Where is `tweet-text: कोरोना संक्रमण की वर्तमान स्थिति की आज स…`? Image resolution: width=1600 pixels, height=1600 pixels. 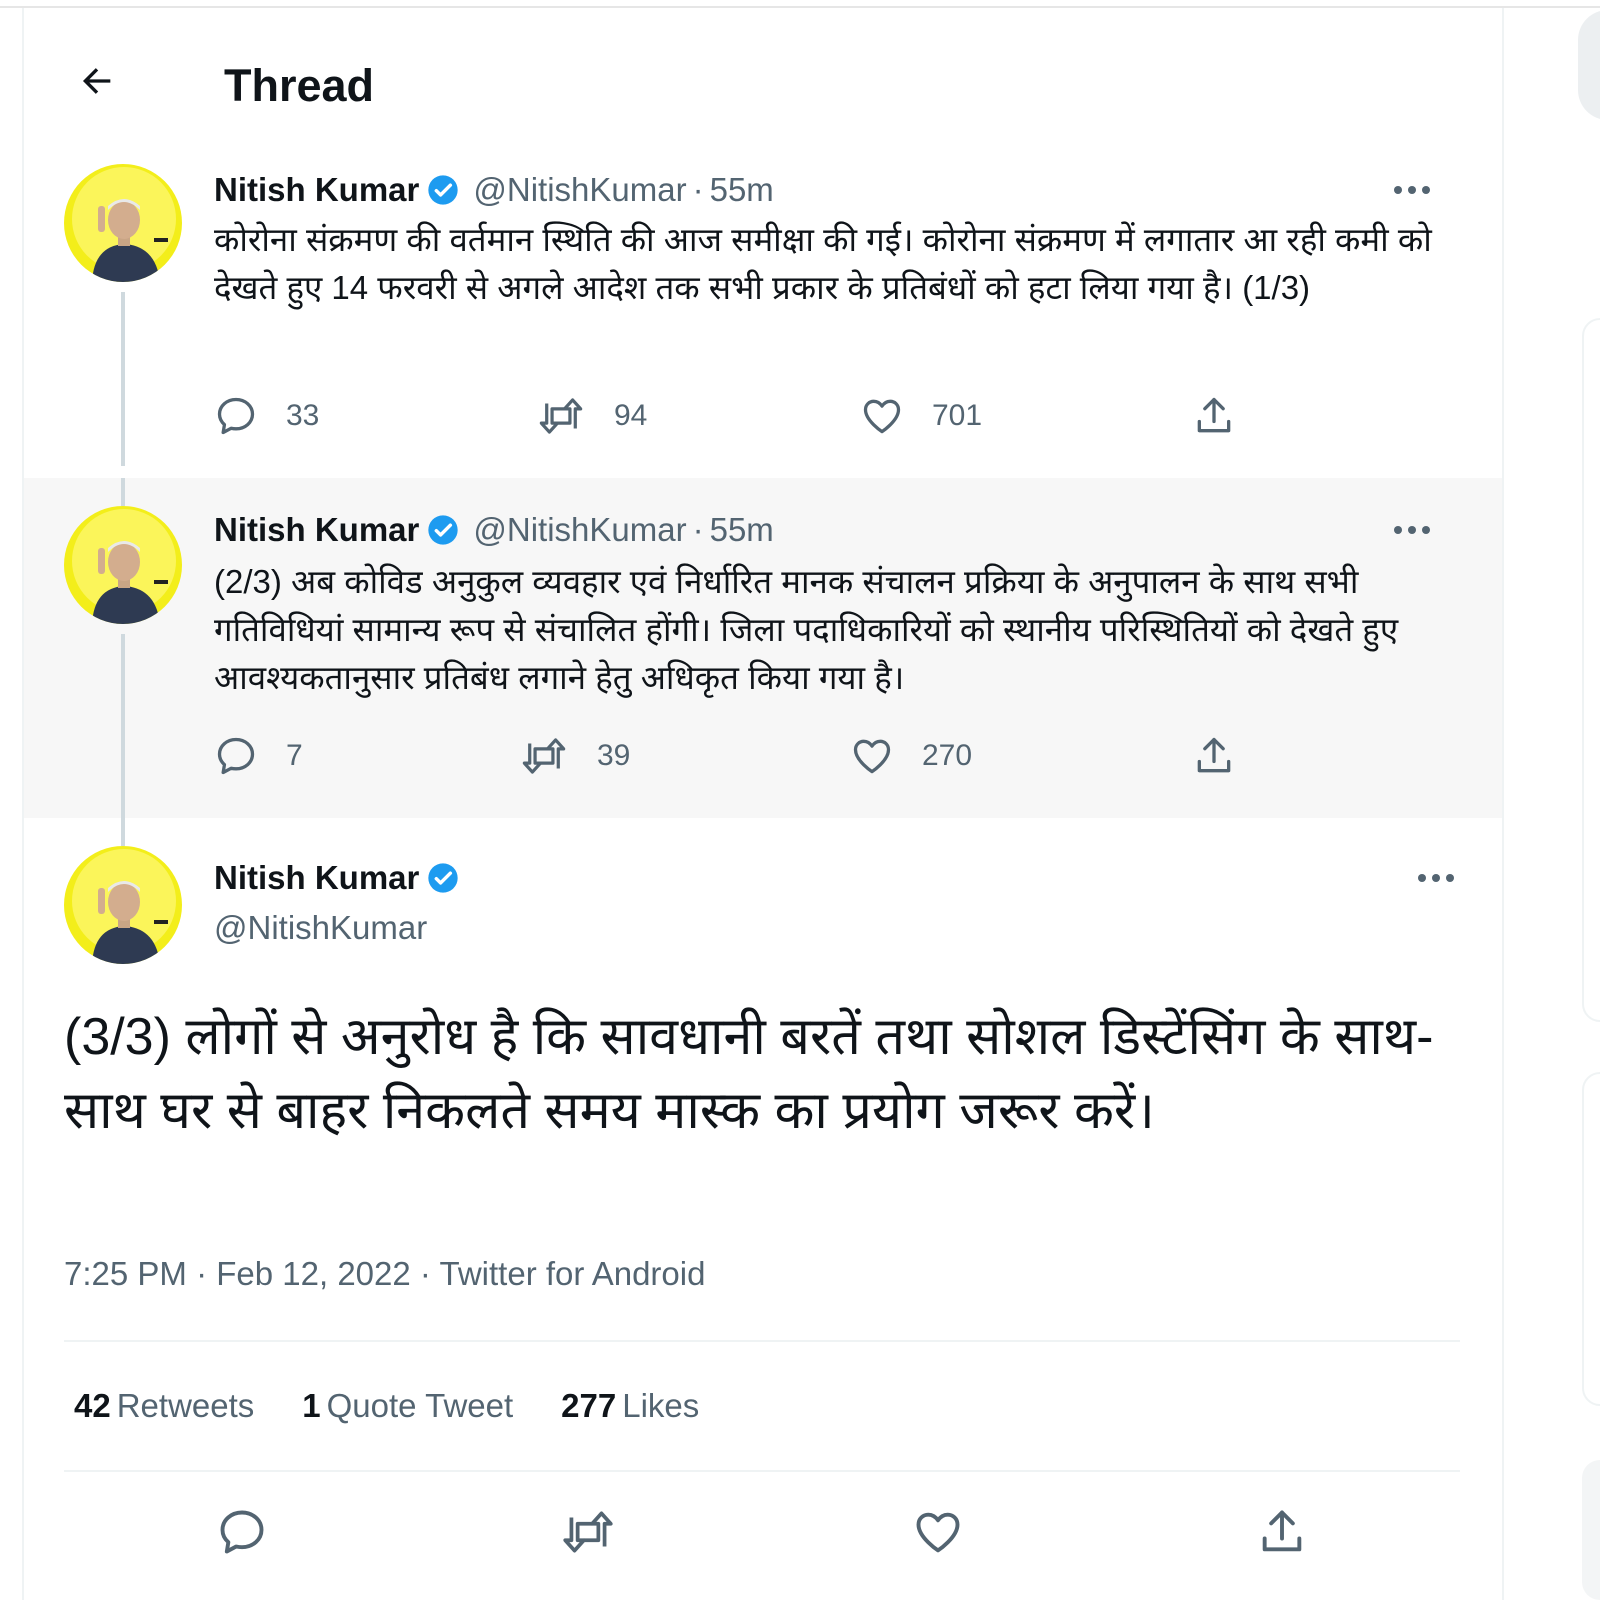 tweet-text: कोरोना संक्रमण की वर्तमान स्थिति की आज स… is located at coordinates (823, 263).